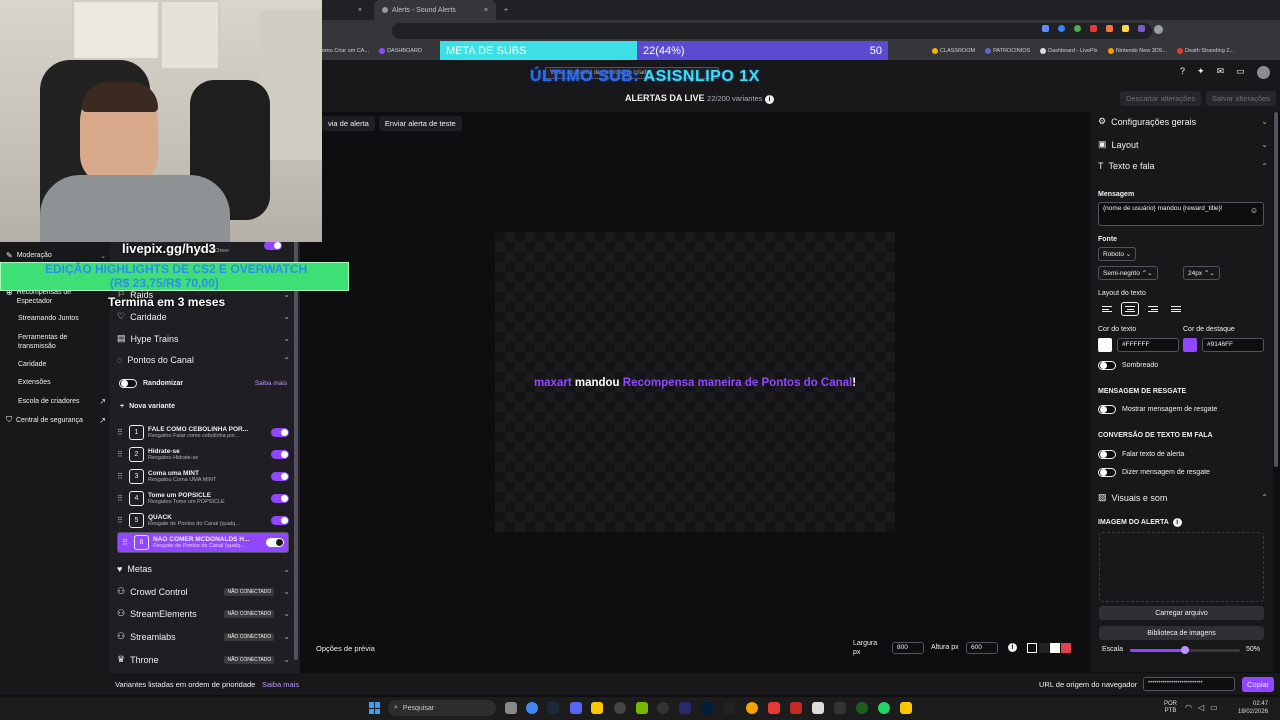 This screenshot has width=1280, height=720. I want to click on size-select: 24px ⌃⌄, so click(1201, 273).